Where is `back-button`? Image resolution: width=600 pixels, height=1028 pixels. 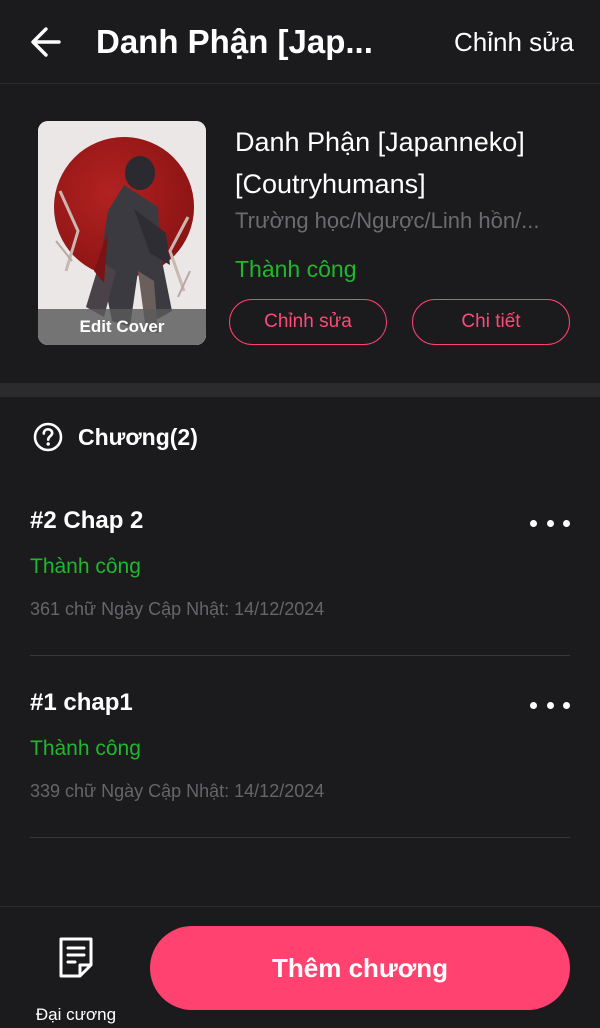
back-button is located at coordinates (46, 42).